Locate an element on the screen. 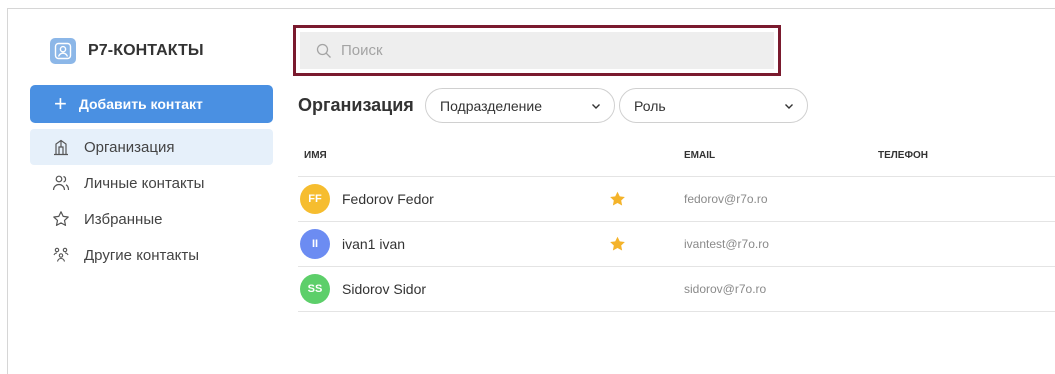  contact-name-cell: FF Fedorov Fedor is located at coordinates (491, 199).